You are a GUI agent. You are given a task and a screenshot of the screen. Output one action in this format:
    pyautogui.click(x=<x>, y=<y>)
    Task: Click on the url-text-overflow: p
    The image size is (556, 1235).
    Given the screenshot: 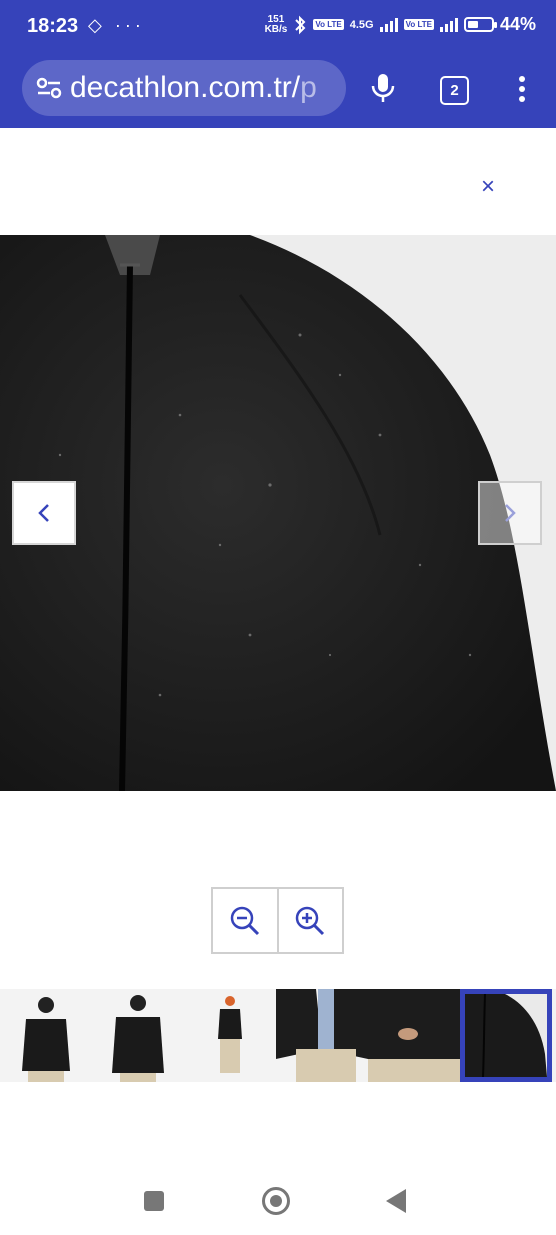 What is the action you would take?
    pyautogui.click(x=308, y=87)
    